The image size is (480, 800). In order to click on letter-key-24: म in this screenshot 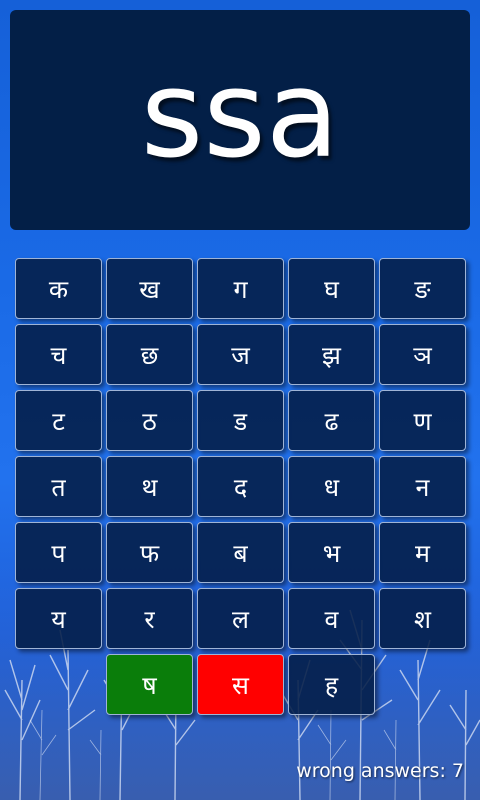, I will do `click(422, 552)`.